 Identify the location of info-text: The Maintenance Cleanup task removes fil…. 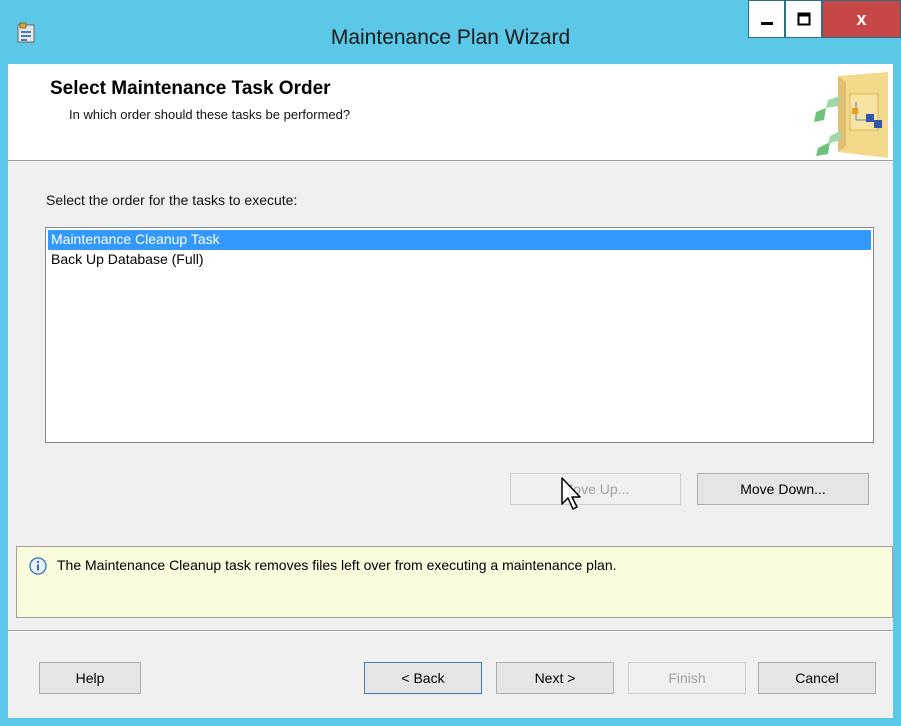
(337, 565).